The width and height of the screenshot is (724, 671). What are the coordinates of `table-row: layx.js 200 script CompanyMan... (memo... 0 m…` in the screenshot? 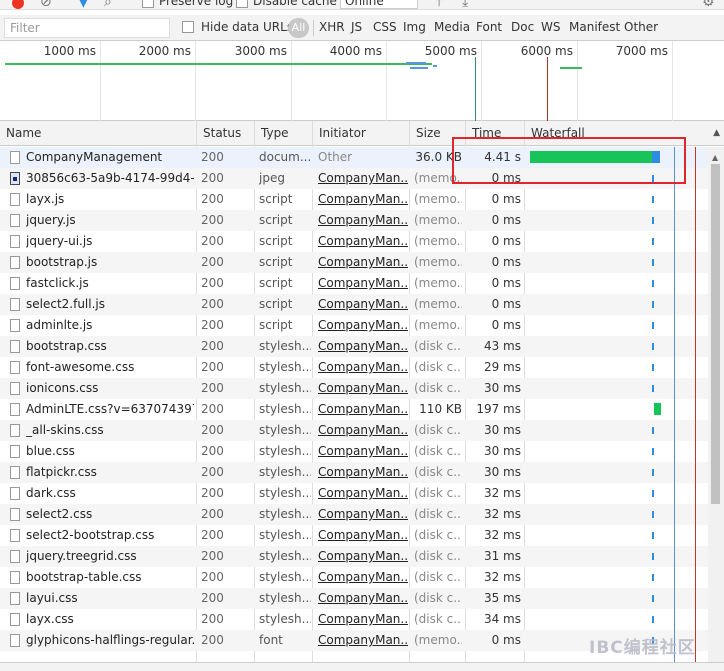 It's located at (354, 199).